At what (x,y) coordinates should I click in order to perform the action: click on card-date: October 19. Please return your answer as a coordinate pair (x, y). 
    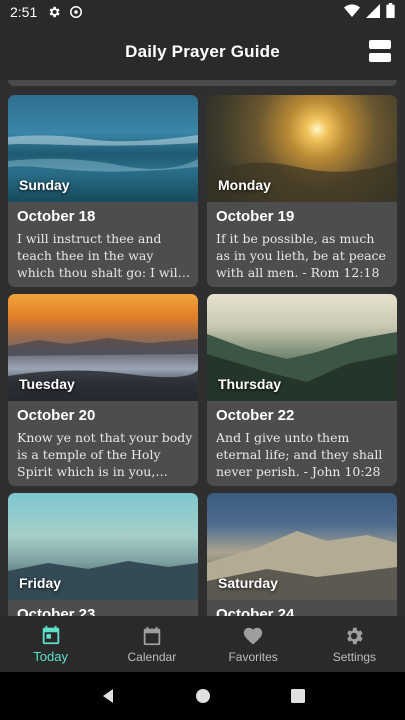
    Looking at the image, I should click on (255, 216).